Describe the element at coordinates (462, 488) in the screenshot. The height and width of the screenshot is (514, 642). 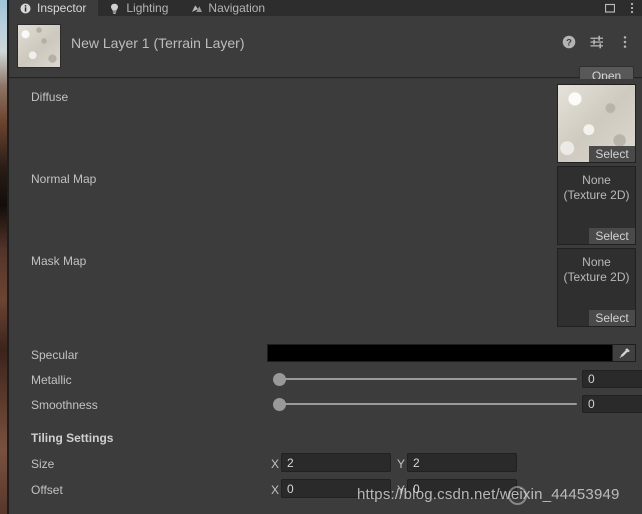
I see `offset-y-field: 0` at that location.